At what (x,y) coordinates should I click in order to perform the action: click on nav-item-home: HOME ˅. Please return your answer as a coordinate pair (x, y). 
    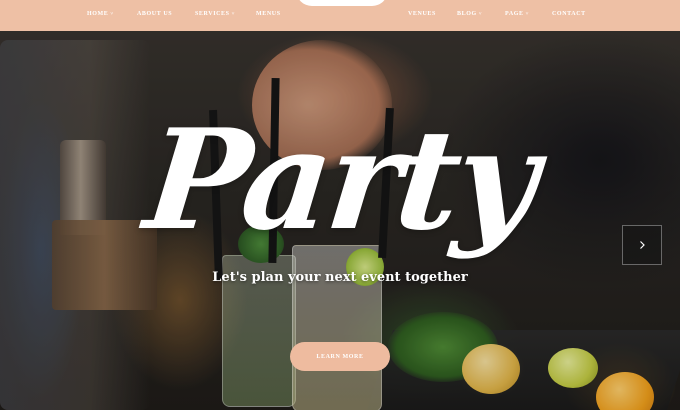
    Looking at the image, I should click on (100, 14).